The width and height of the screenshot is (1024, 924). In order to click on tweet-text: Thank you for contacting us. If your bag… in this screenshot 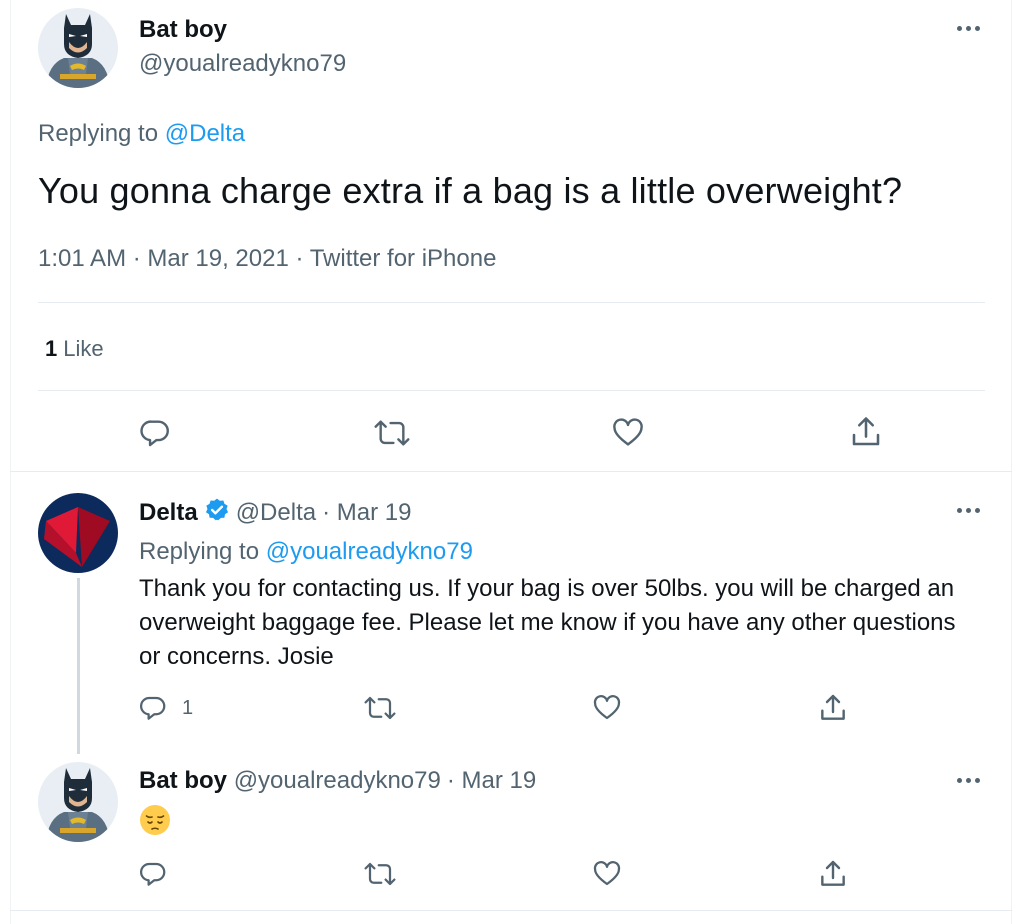, I will do `click(547, 622)`.